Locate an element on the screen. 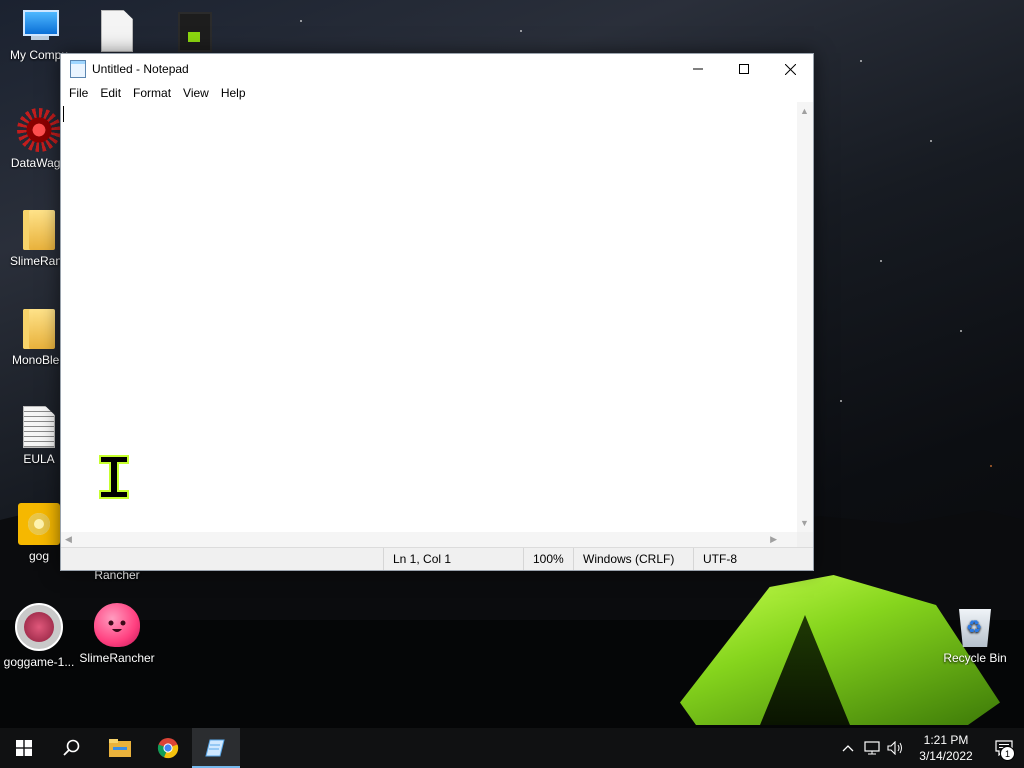 This screenshot has width=1024, height=768. window-title: Untitled - Notepad is located at coordinates (140, 69).